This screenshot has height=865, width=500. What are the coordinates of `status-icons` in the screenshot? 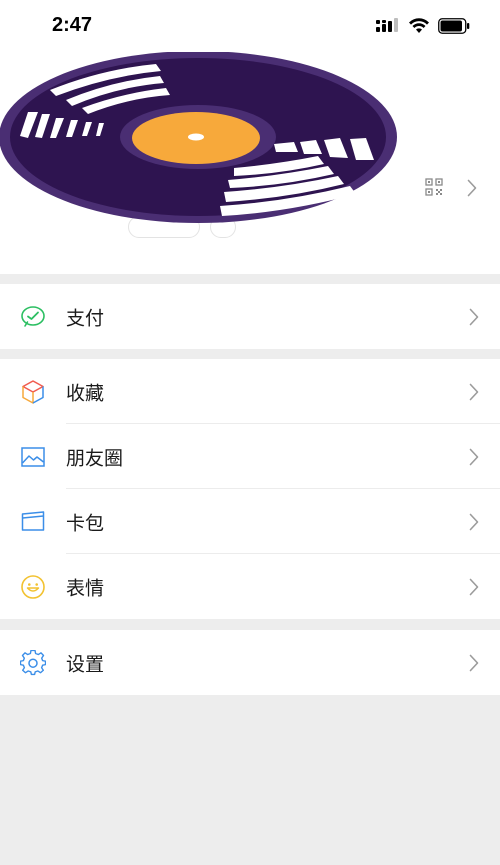 It's located at (423, 26).